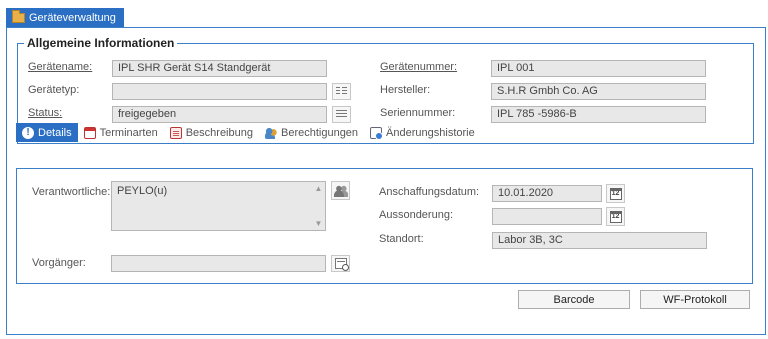 The width and height of the screenshot is (768, 339). Describe the element at coordinates (429, 192) in the screenshot. I see `anschaffungsdatum-label: Anschaffungsdatum:` at that location.